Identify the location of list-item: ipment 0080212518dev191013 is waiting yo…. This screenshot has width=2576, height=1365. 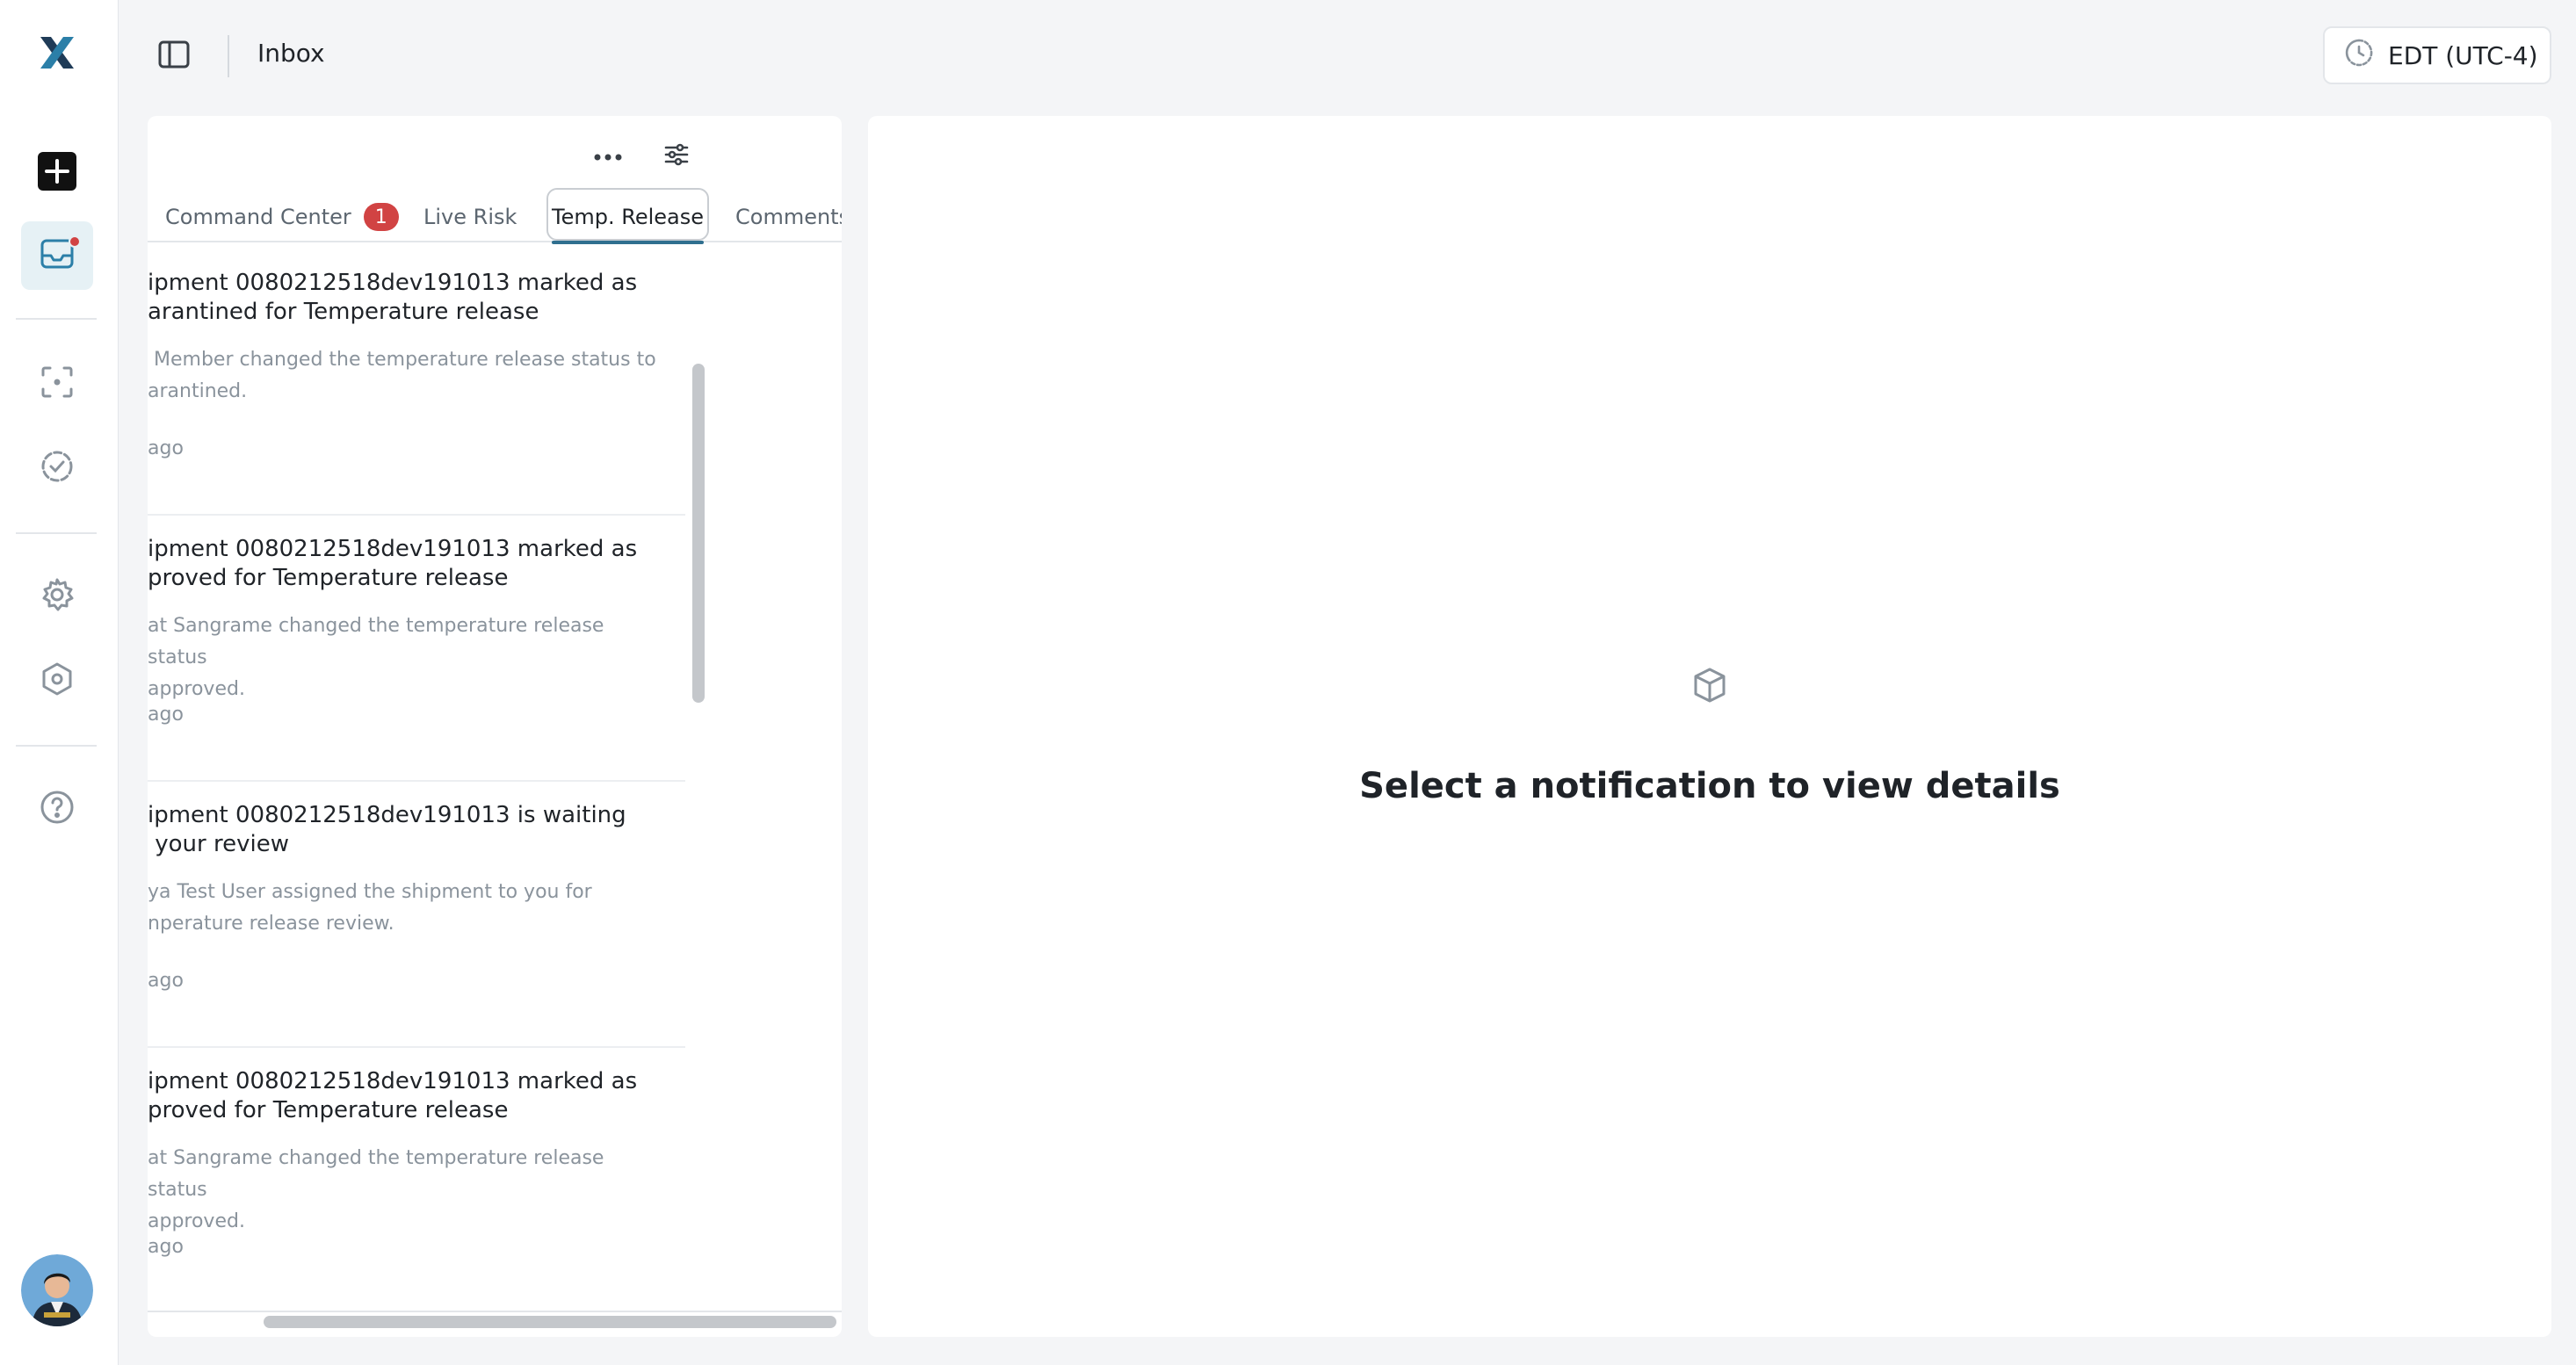
(416, 915).